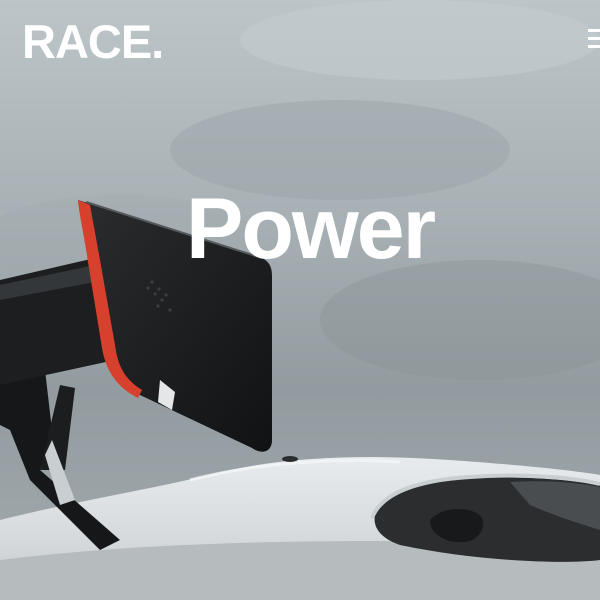 The width and height of the screenshot is (600, 600). I want to click on logo: RACE., so click(93, 41).